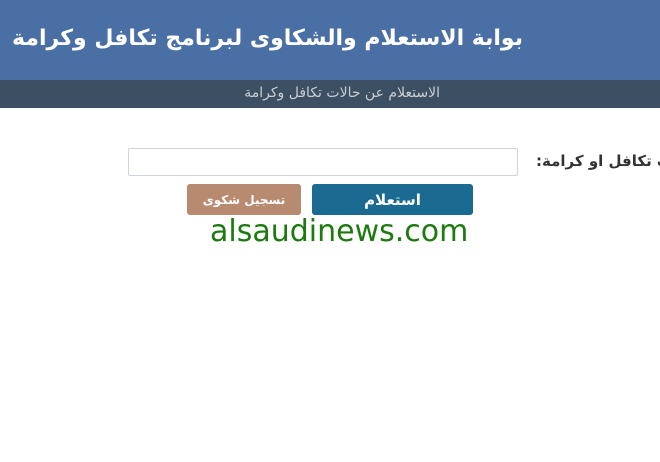 Image resolution: width=660 pixels, height=462 pixels. What do you see at coordinates (244, 199) in the screenshot?
I see `register-complaint-button: تسجيل شكوى` at bounding box center [244, 199].